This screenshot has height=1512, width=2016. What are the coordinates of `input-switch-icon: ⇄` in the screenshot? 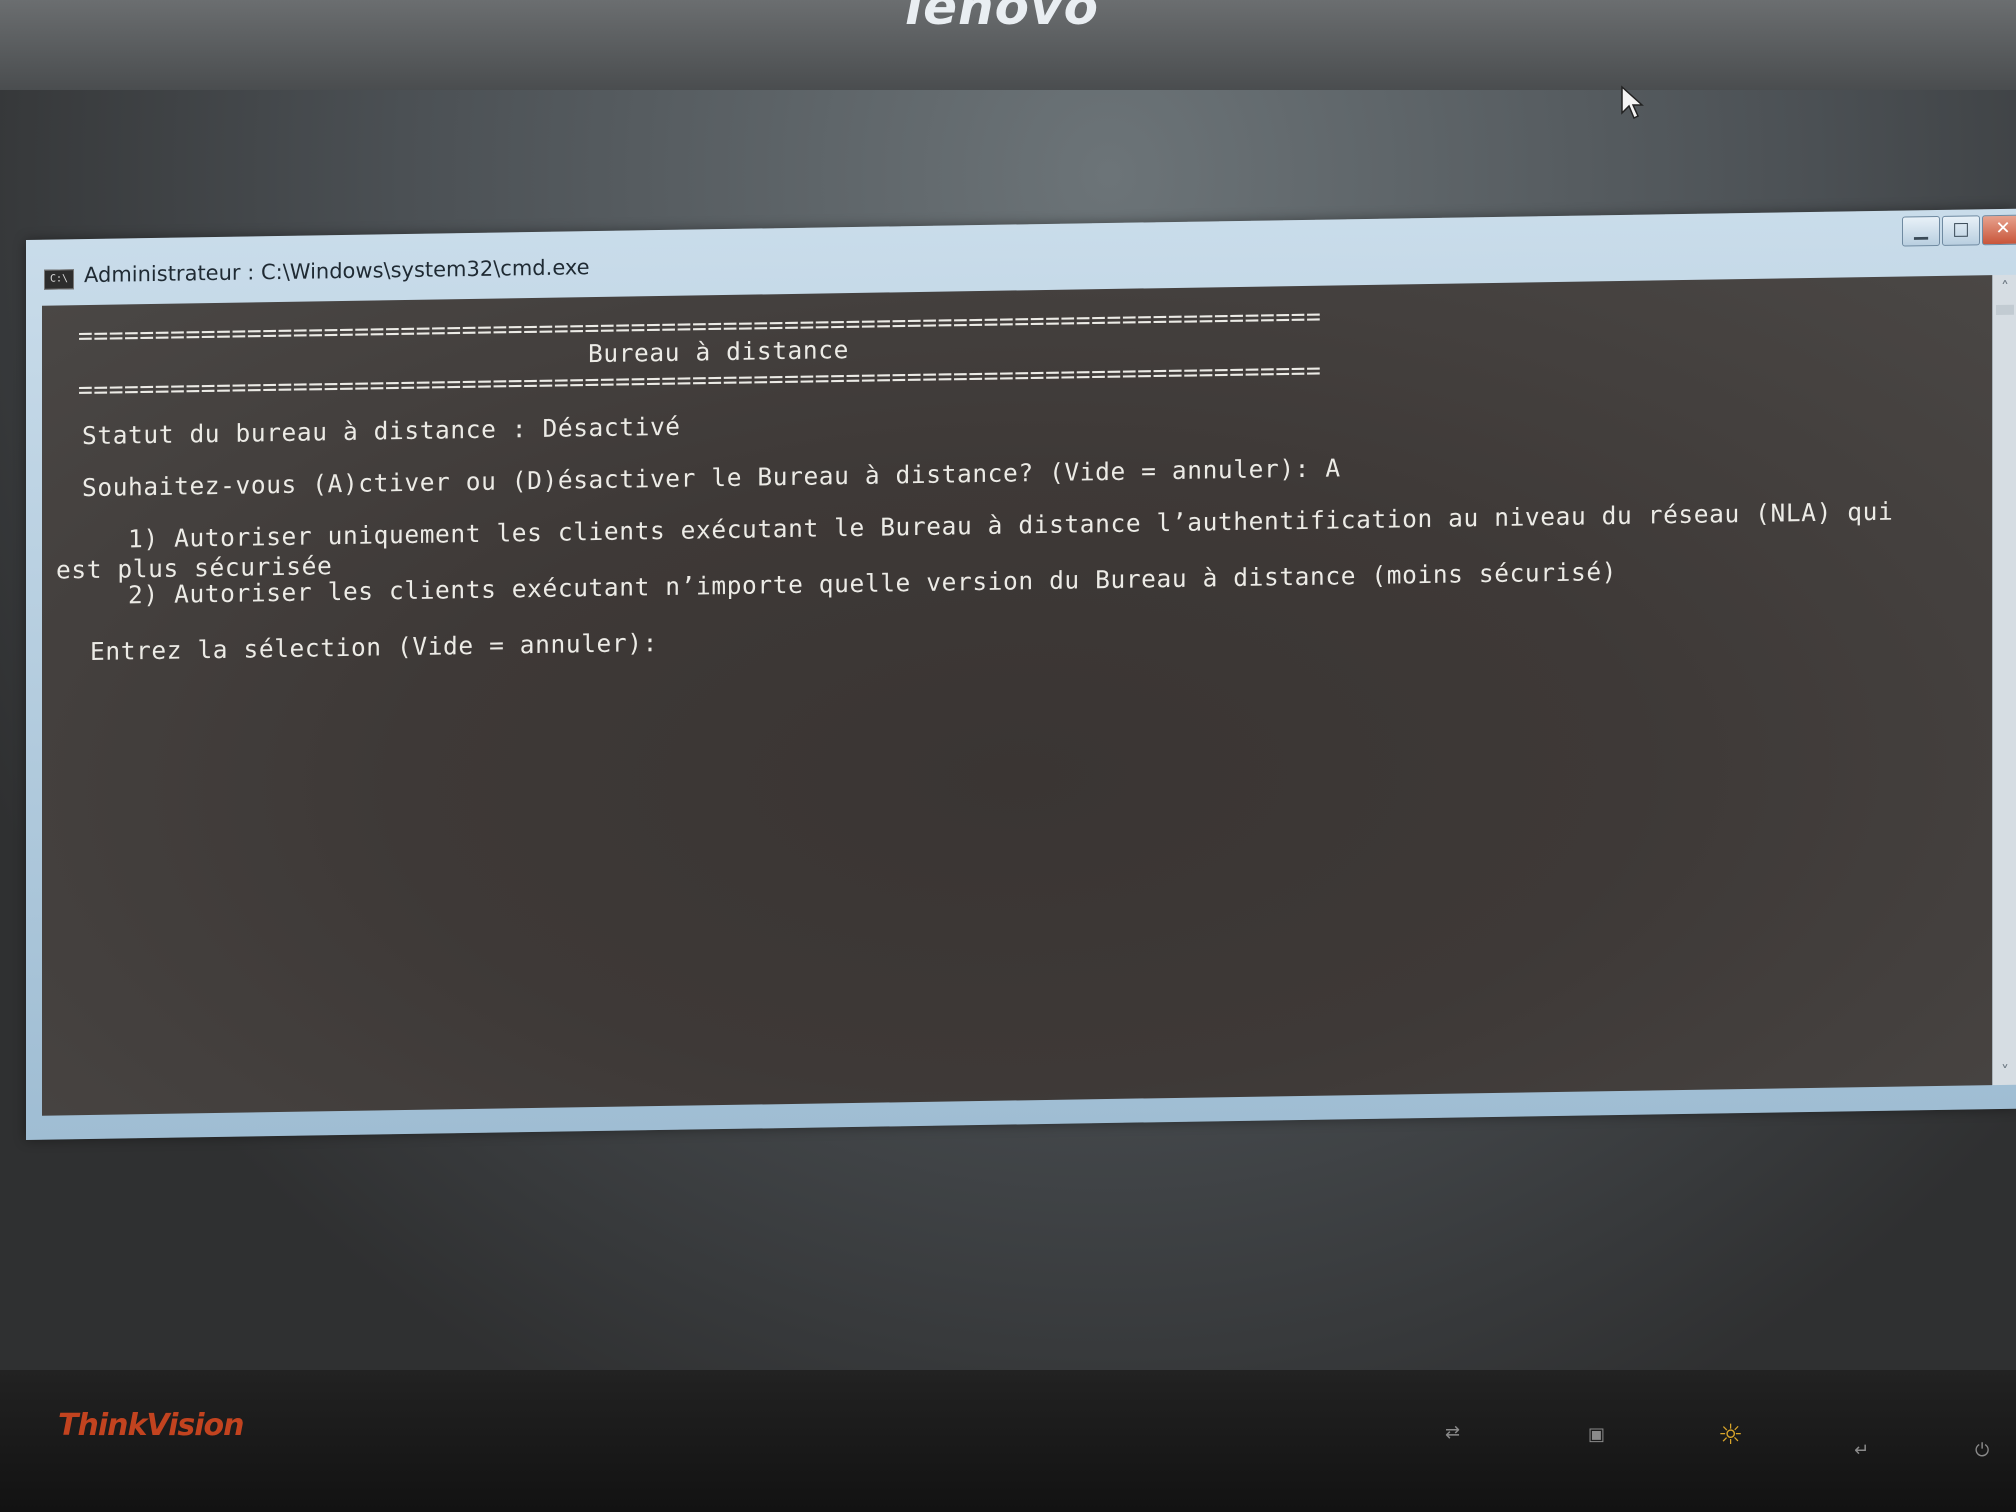 It's located at (1452, 1432).